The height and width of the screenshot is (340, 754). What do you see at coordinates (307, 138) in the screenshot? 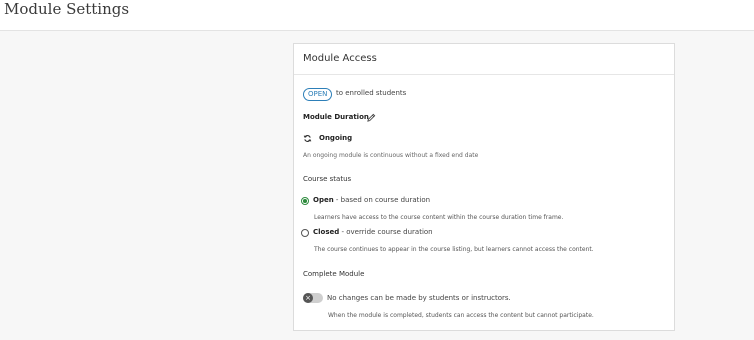
I see `sync-icon` at bounding box center [307, 138].